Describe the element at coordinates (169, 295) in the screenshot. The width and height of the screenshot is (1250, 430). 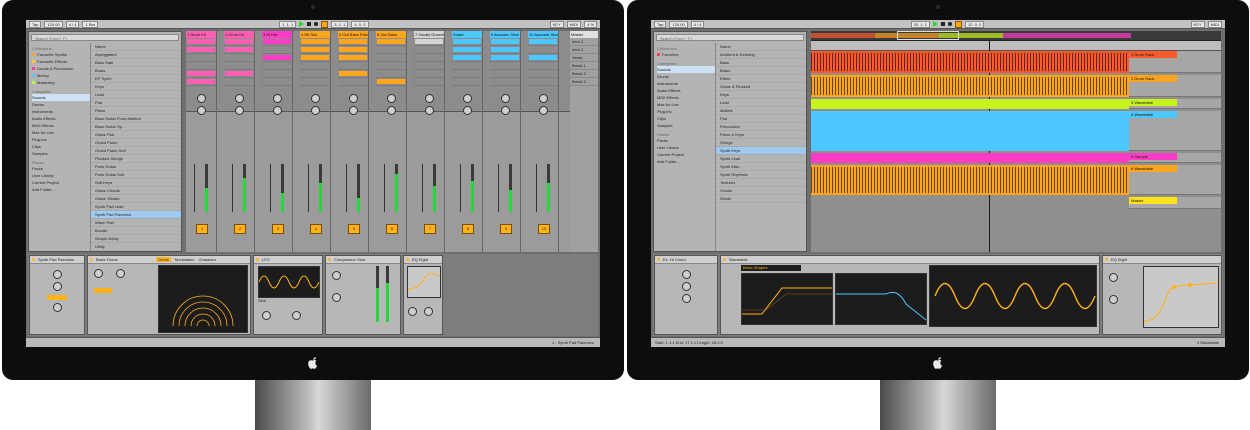
I see `device-basic-drone: Basic Drone Drone Modulation Character` at that location.